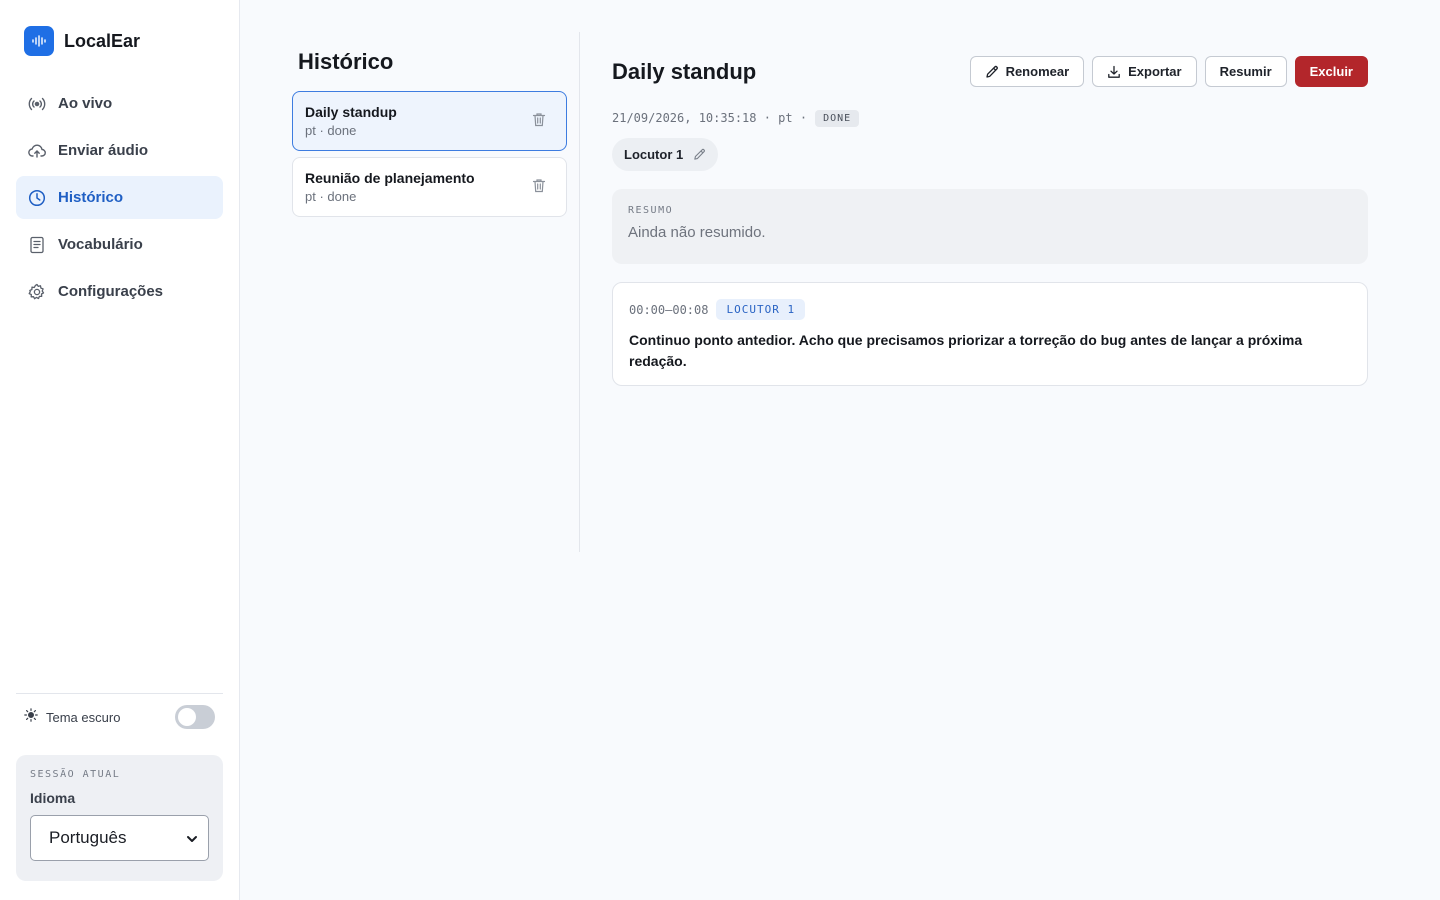 The height and width of the screenshot is (900, 1440). I want to click on clock-icon, so click(37, 198).